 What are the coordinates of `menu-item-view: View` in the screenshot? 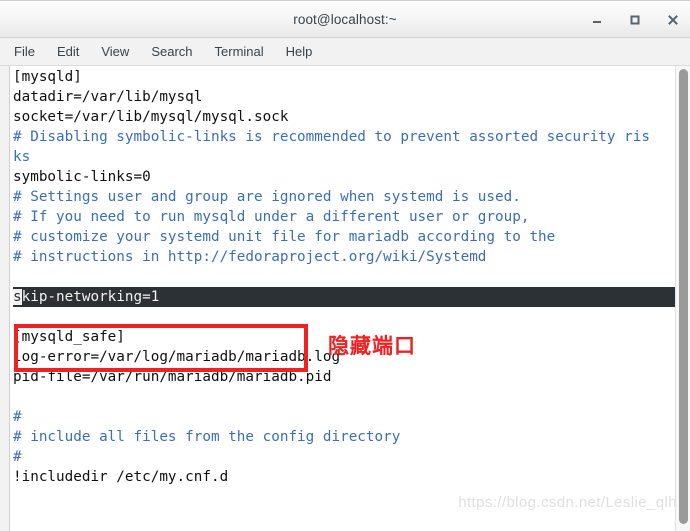 It's located at (120, 51).